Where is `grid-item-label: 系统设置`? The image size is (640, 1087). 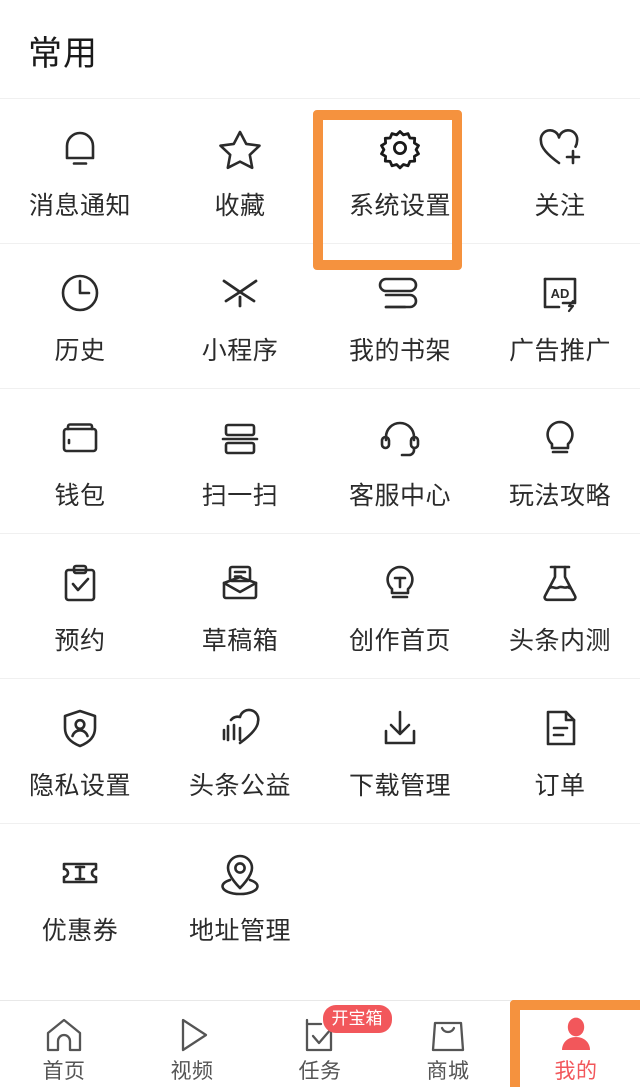 grid-item-label: 系统设置 is located at coordinates (399, 206).